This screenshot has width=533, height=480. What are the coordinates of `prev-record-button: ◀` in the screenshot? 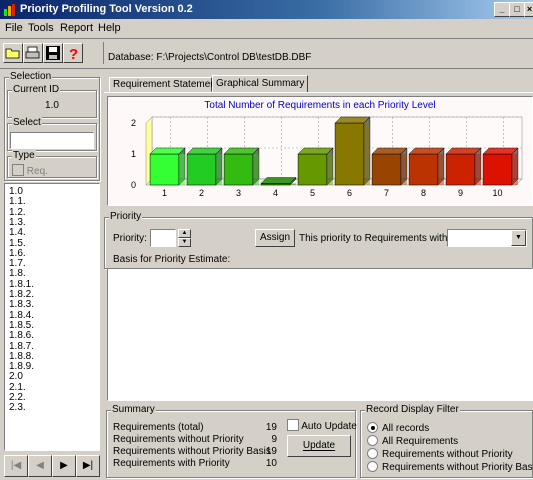 It's located at (40, 466).